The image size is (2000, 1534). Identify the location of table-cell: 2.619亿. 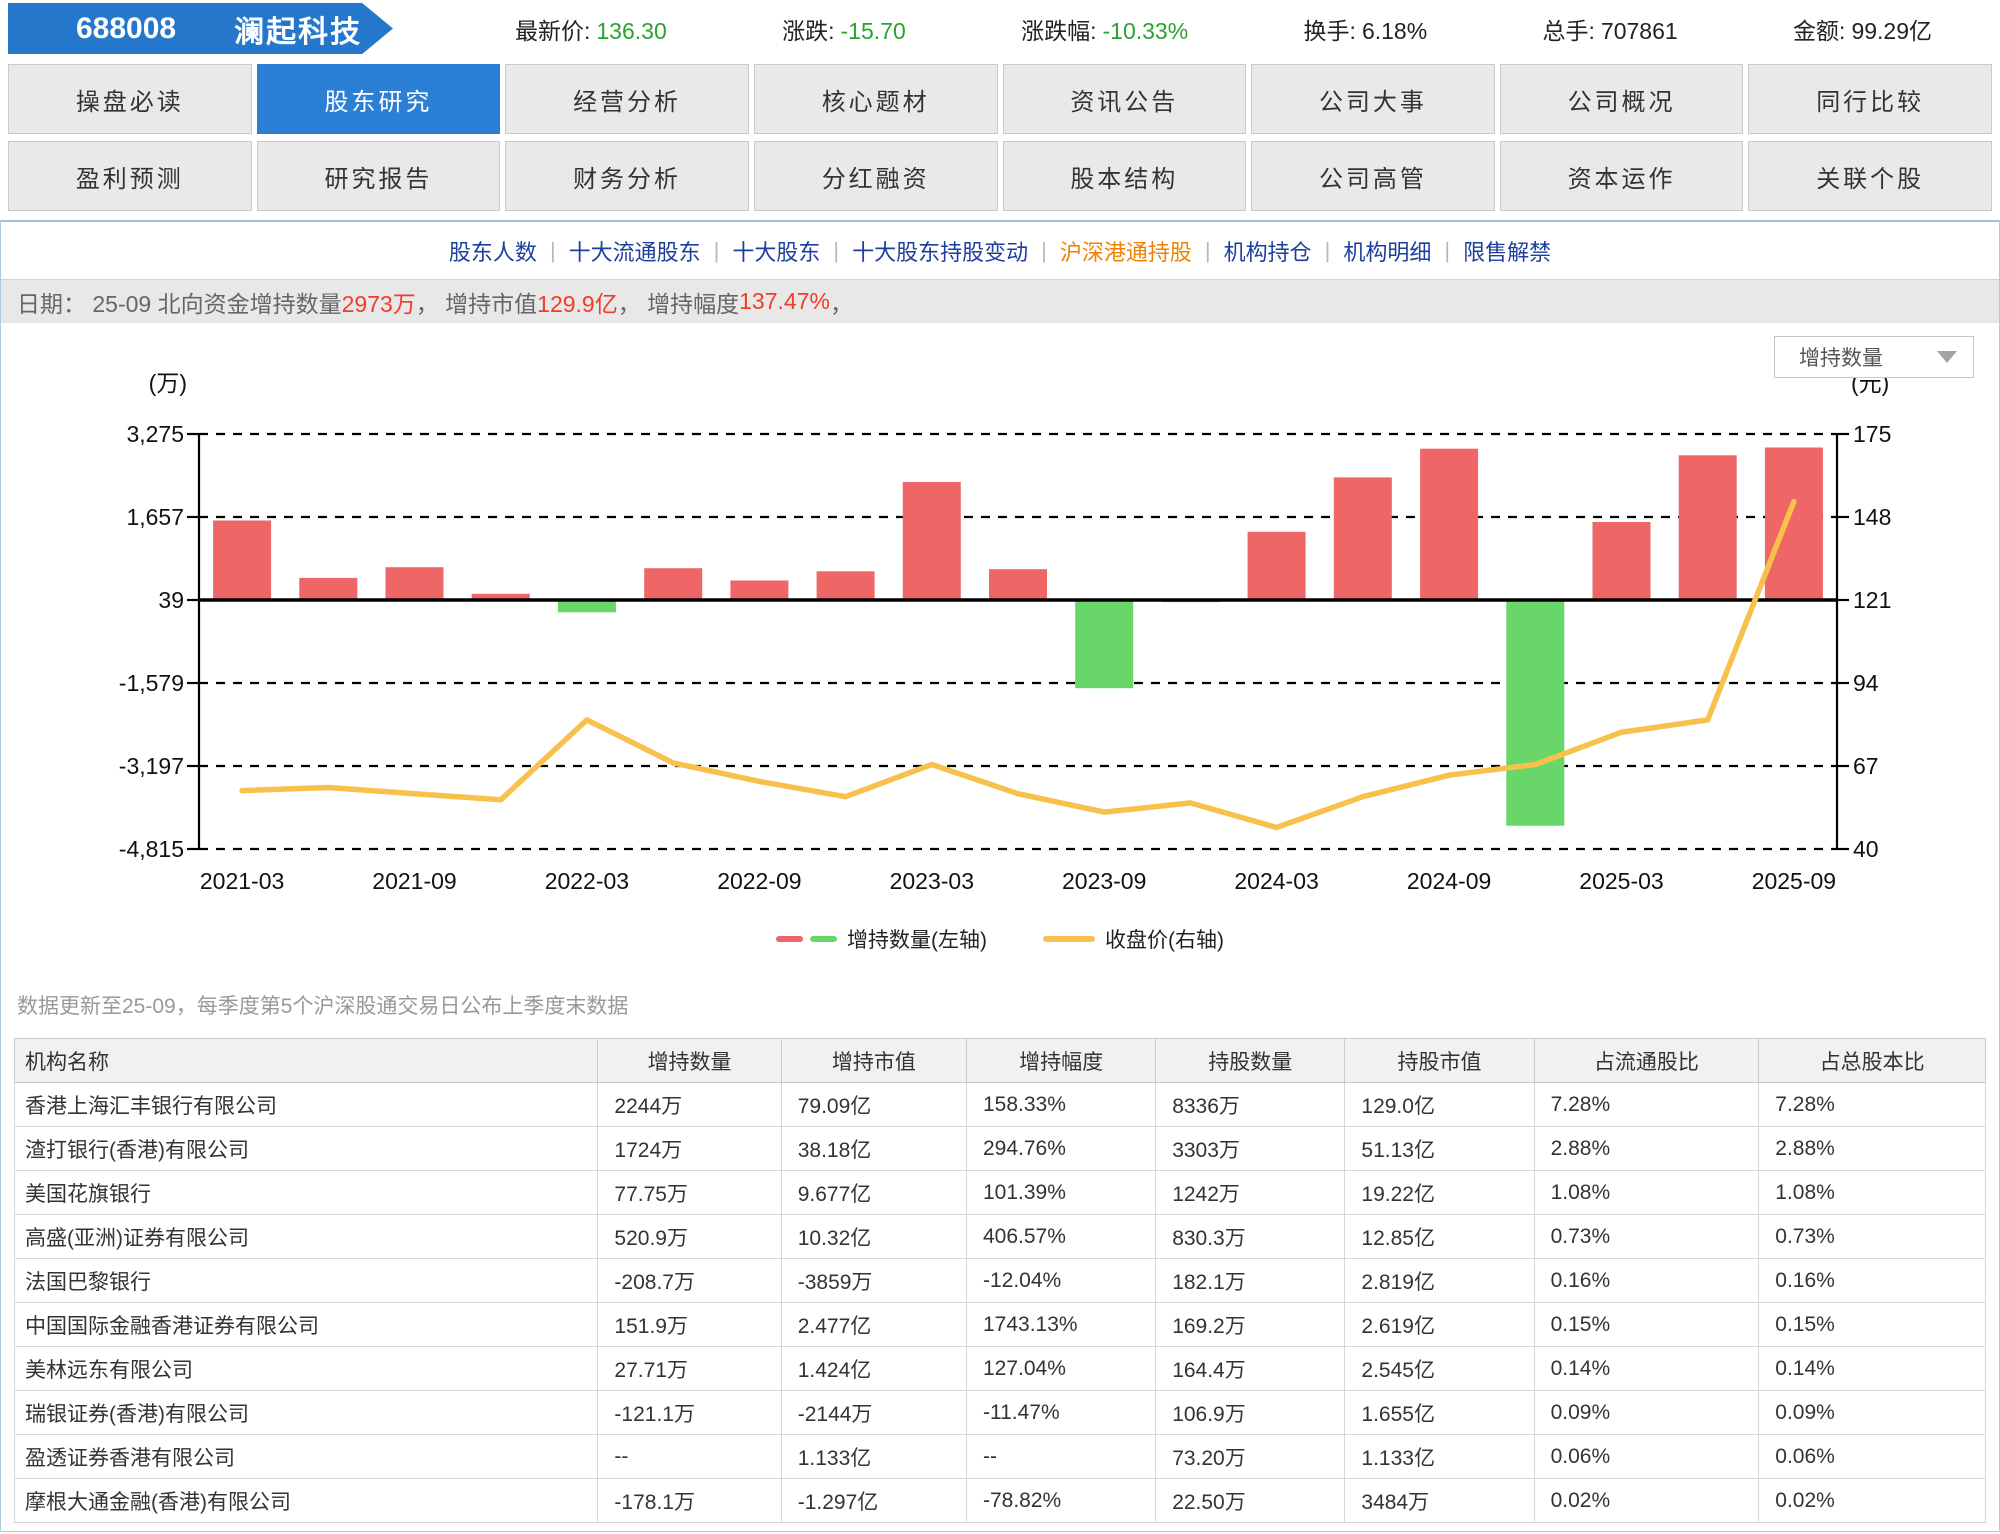
(1439, 1324).